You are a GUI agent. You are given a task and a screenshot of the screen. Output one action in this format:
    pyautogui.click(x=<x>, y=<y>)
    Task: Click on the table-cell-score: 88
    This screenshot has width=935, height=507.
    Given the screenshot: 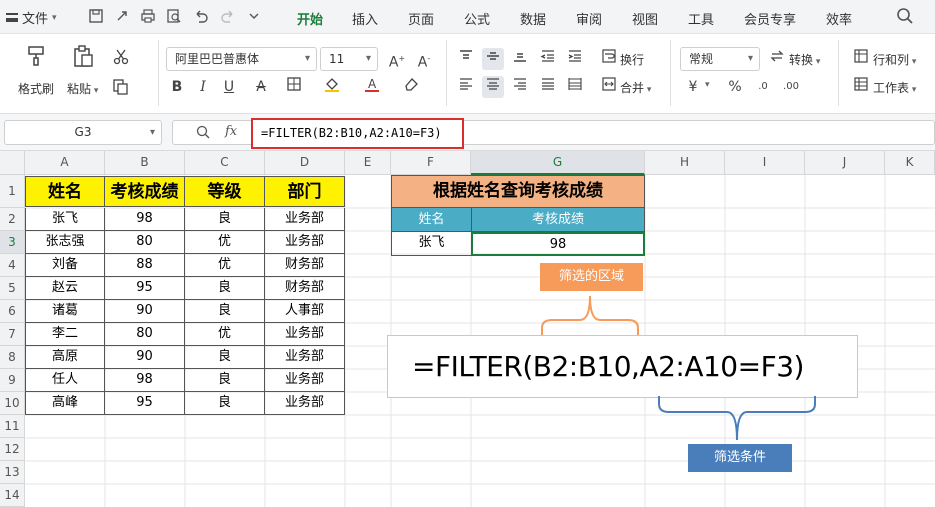 What is the action you would take?
    pyautogui.click(x=145, y=265)
    